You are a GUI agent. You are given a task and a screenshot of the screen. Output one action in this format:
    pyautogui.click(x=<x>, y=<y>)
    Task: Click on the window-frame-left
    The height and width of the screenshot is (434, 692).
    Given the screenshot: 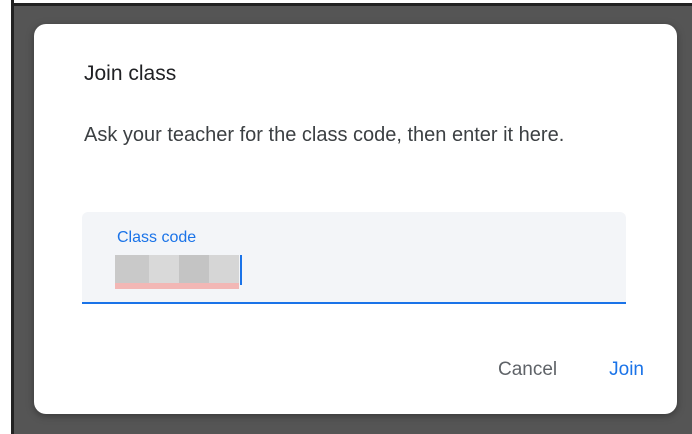 What is the action you would take?
    pyautogui.click(x=7, y=217)
    